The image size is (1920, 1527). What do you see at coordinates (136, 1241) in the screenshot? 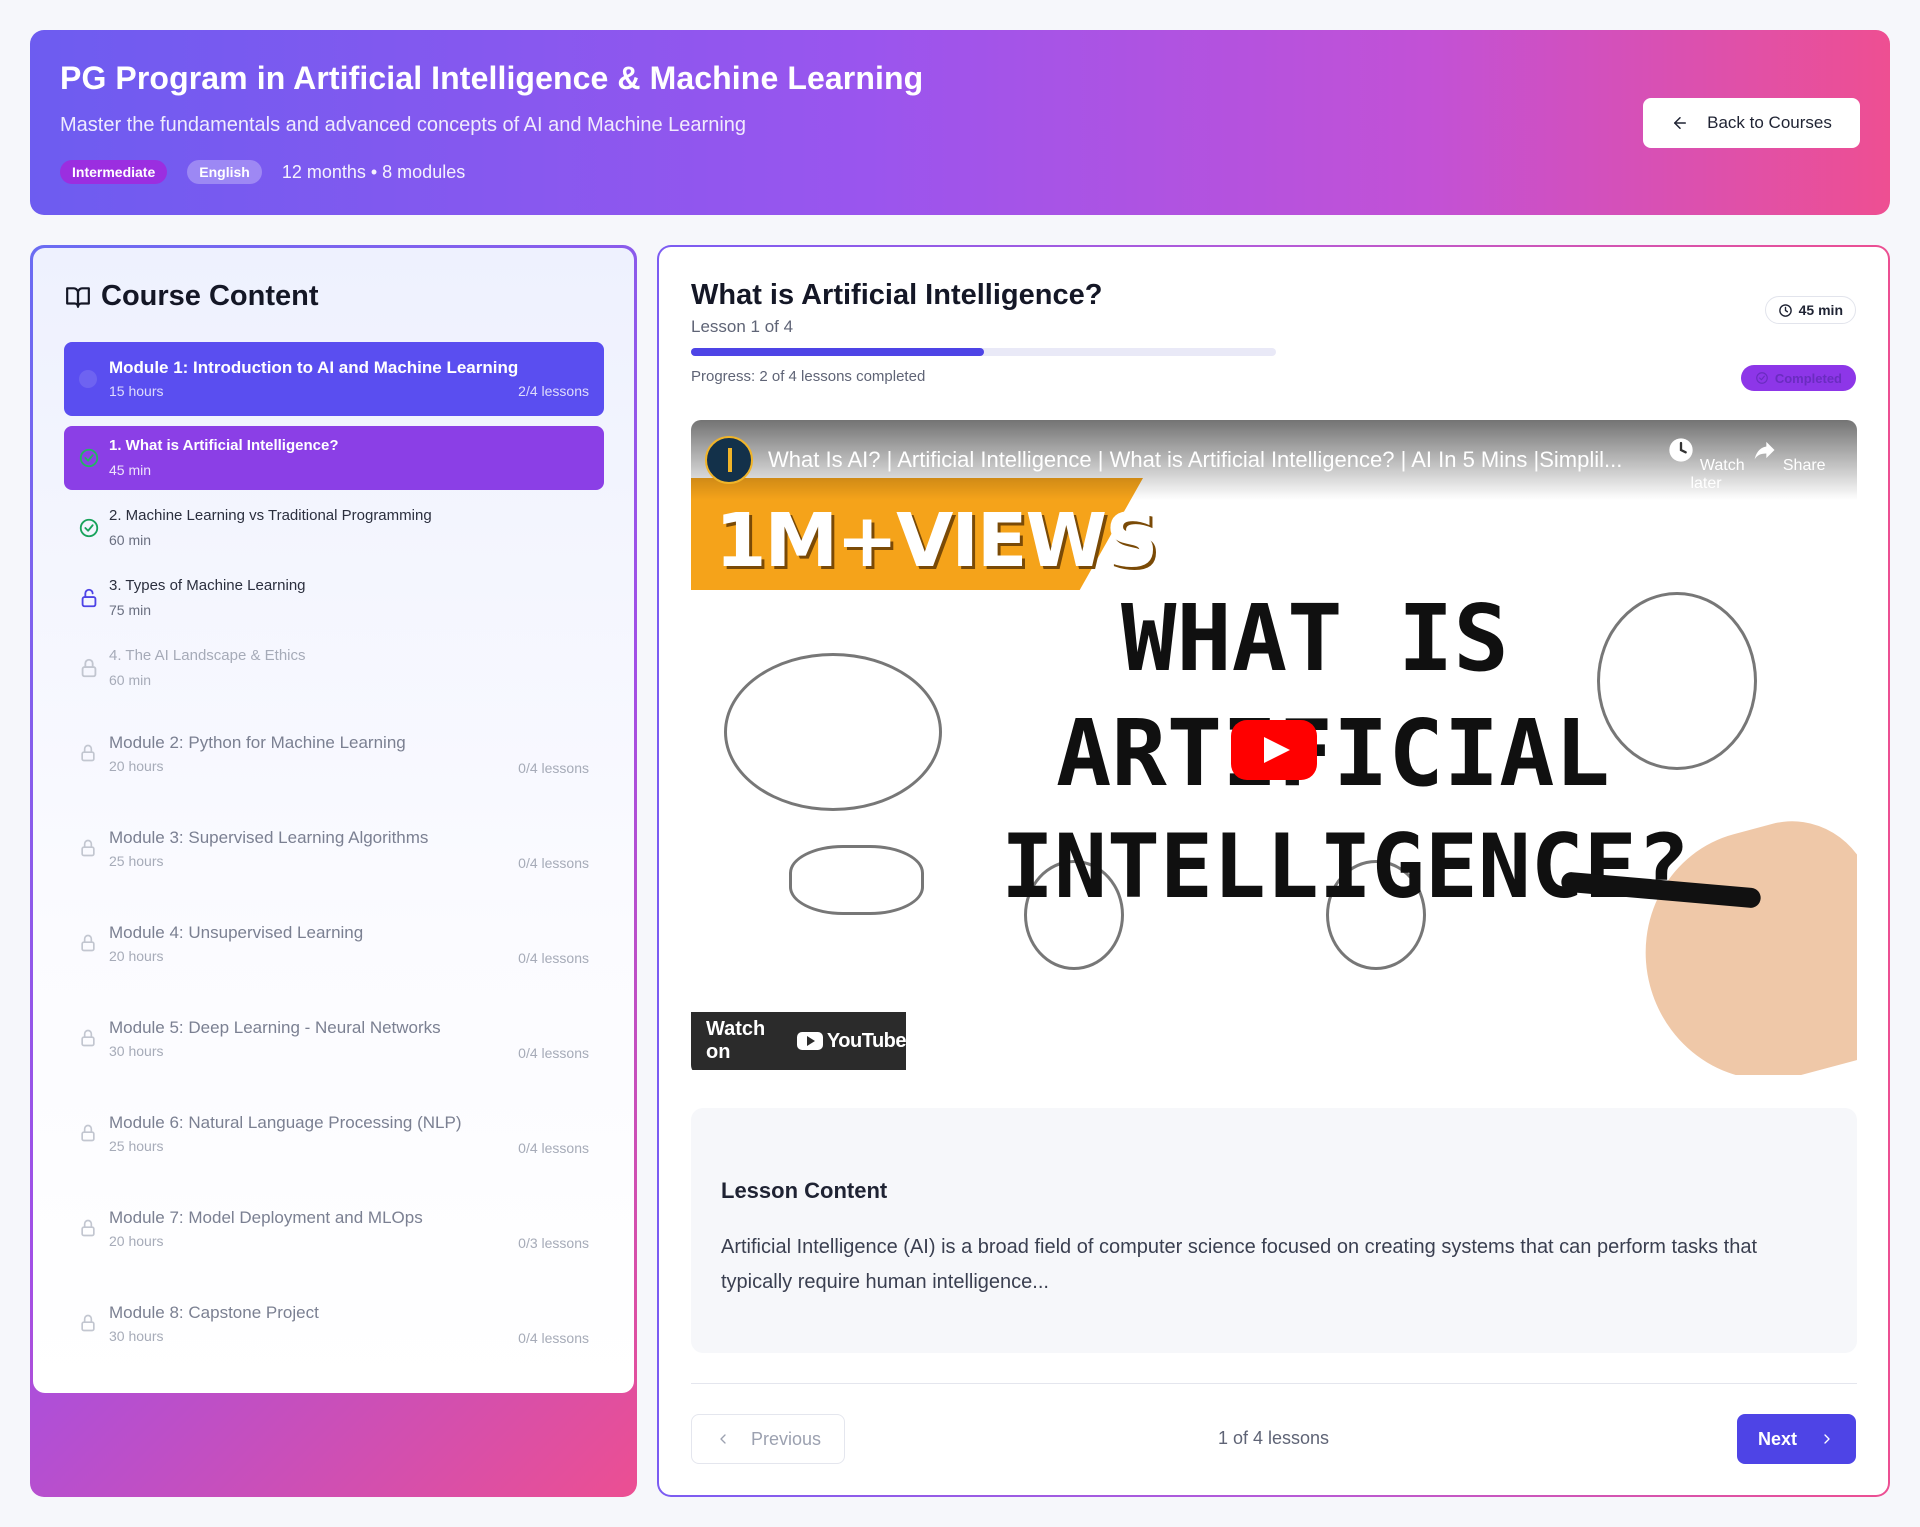
I see `module-hours: 20 hours` at bounding box center [136, 1241].